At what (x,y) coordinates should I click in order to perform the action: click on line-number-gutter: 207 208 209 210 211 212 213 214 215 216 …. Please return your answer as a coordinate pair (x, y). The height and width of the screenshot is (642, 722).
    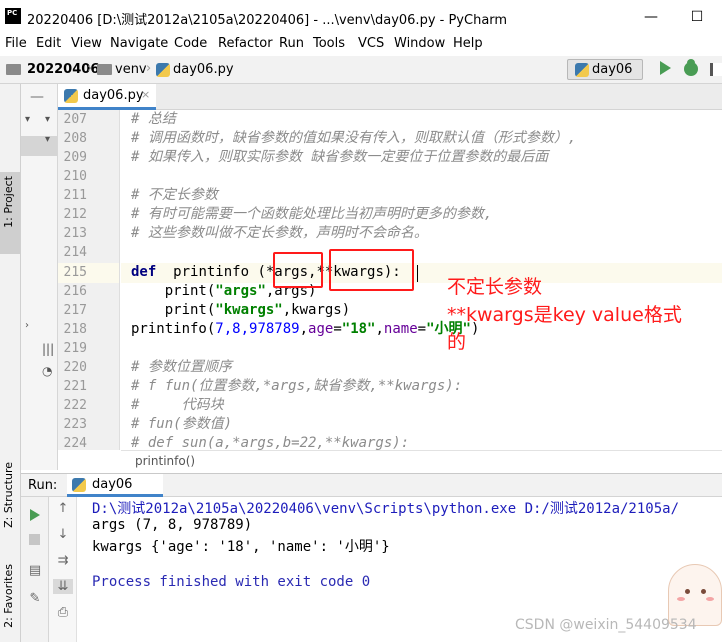
    Looking at the image, I should click on (89, 280).